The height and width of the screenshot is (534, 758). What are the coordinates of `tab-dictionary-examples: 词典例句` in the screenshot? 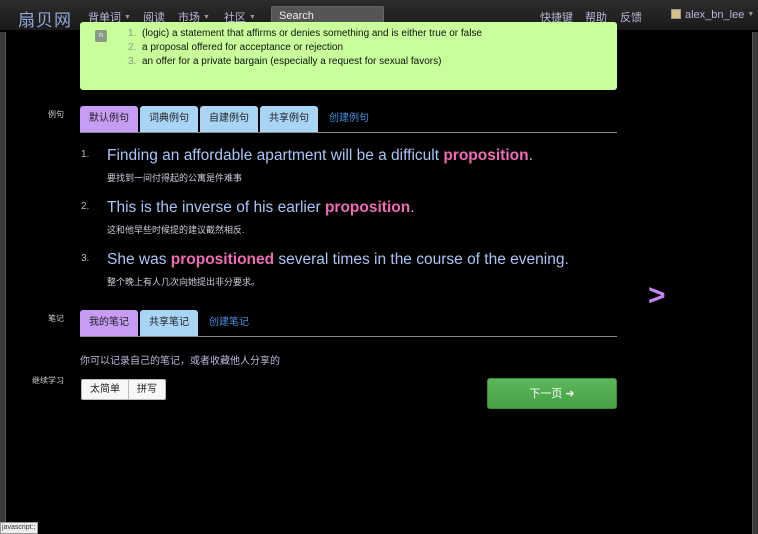 It's located at (169, 119).